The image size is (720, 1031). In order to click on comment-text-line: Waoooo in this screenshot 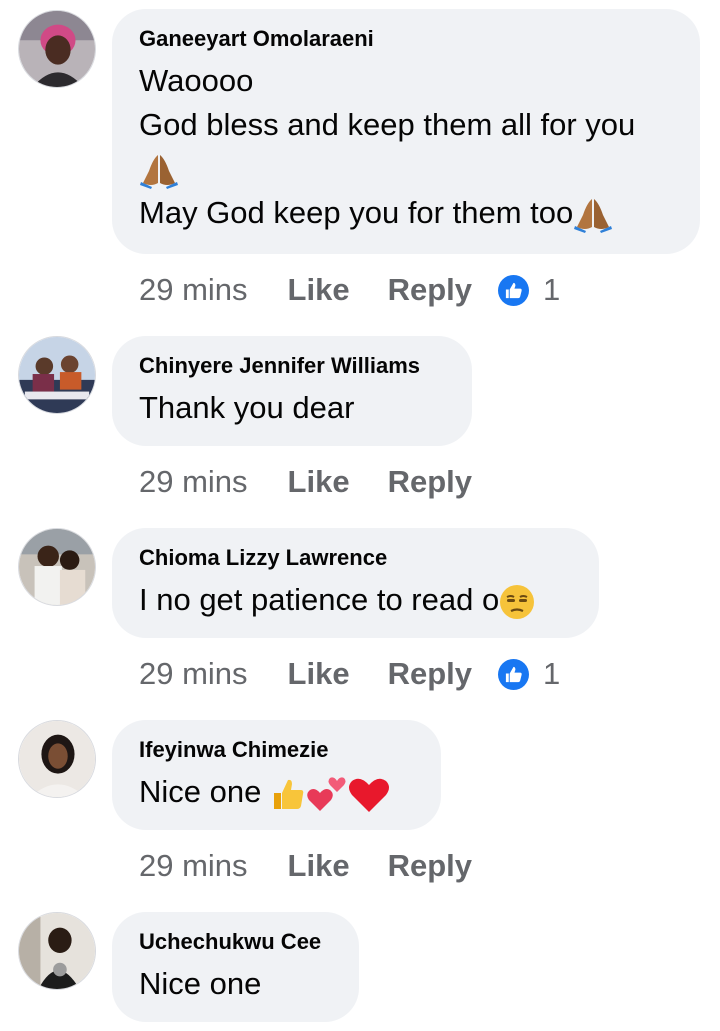, I will do `click(196, 80)`.